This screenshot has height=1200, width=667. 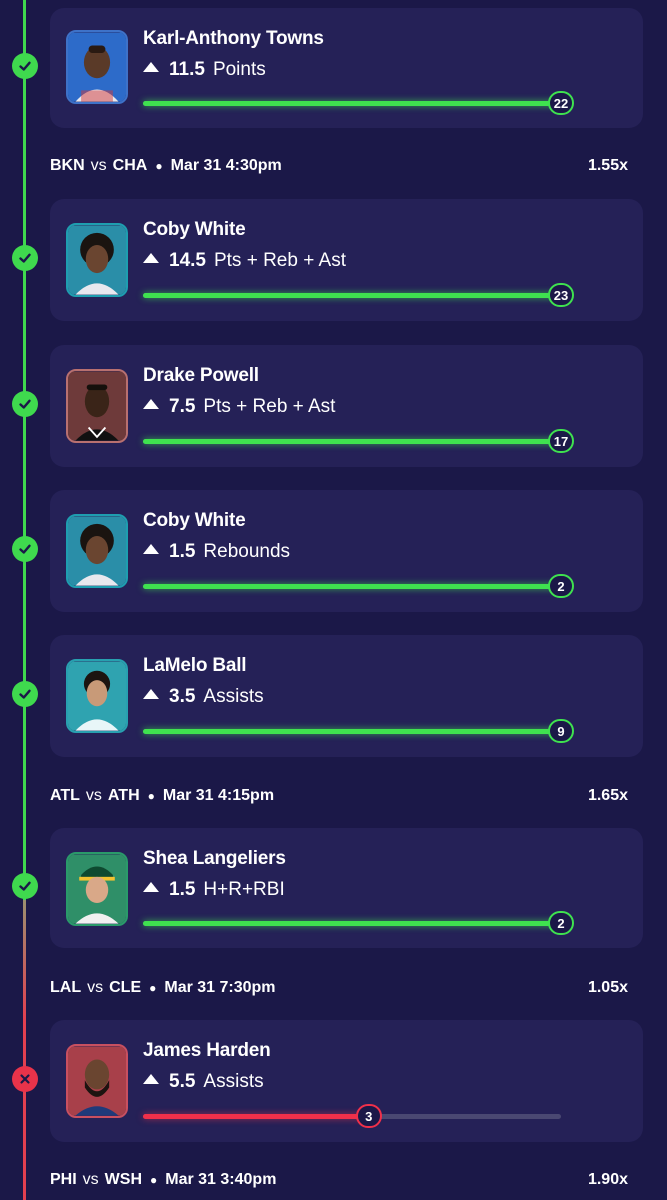 I want to click on game-time: Mar 31 4:30pm, so click(x=226, y=165).